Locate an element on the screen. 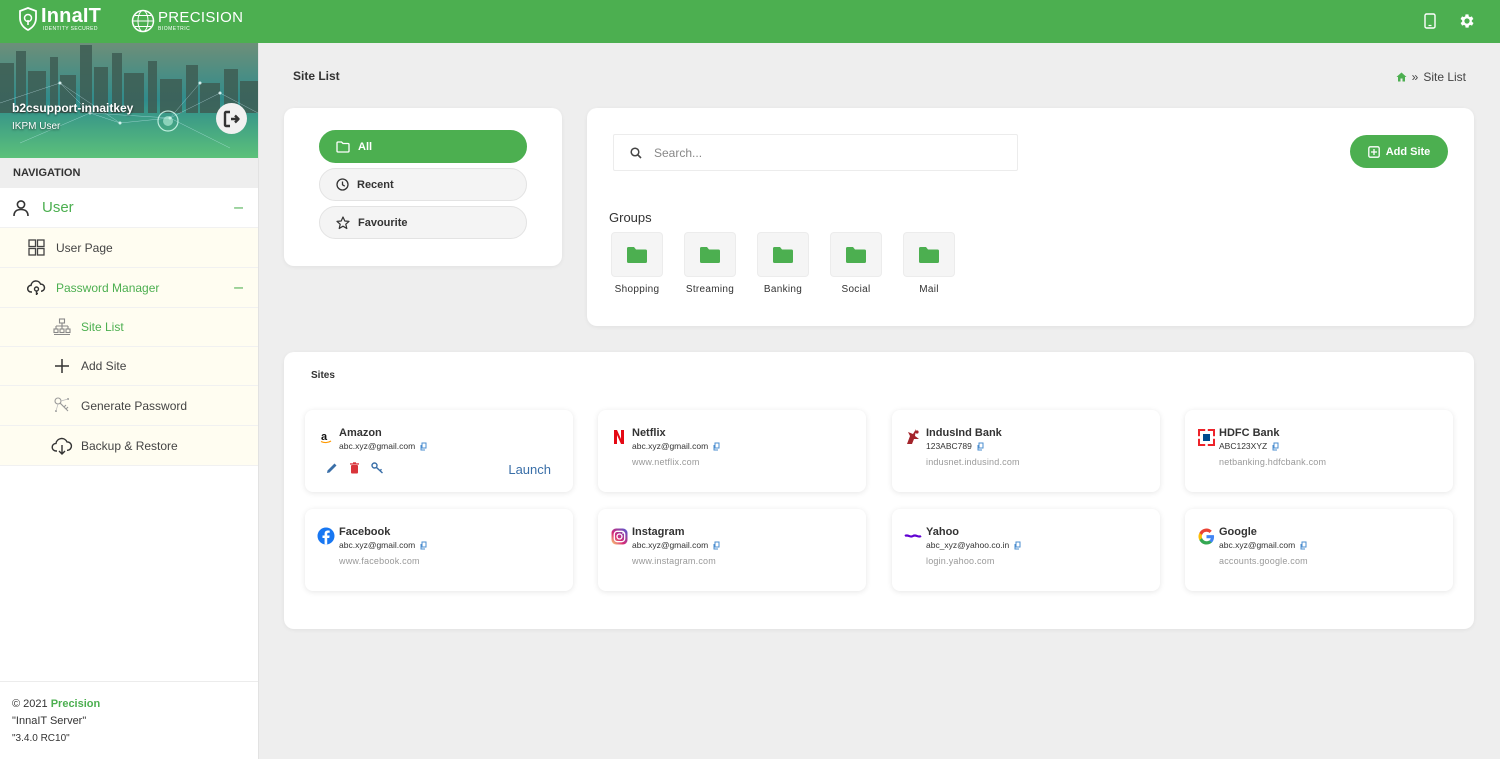 This screenshot has height=759, width=1500. clock-icon is located at coordinates (342, 184).